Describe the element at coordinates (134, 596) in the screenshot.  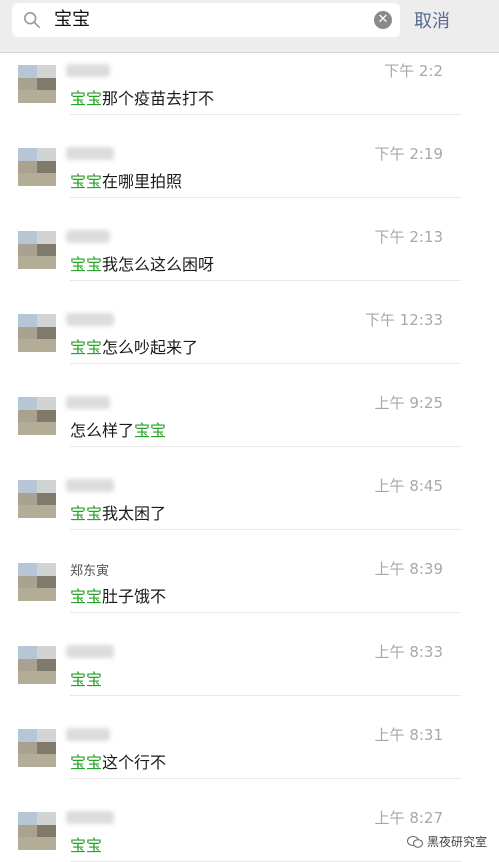
I see `snippet-text: 肚子饿不` at that location.